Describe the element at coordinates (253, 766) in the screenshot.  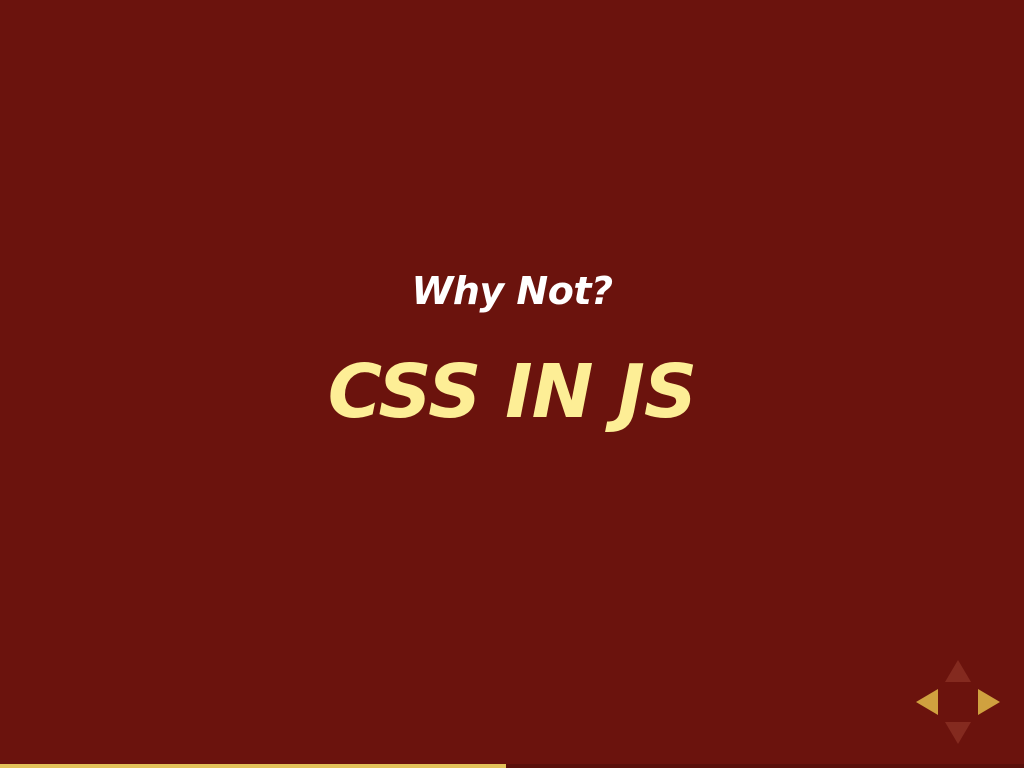
I see `progress-bar-fill` at that location.